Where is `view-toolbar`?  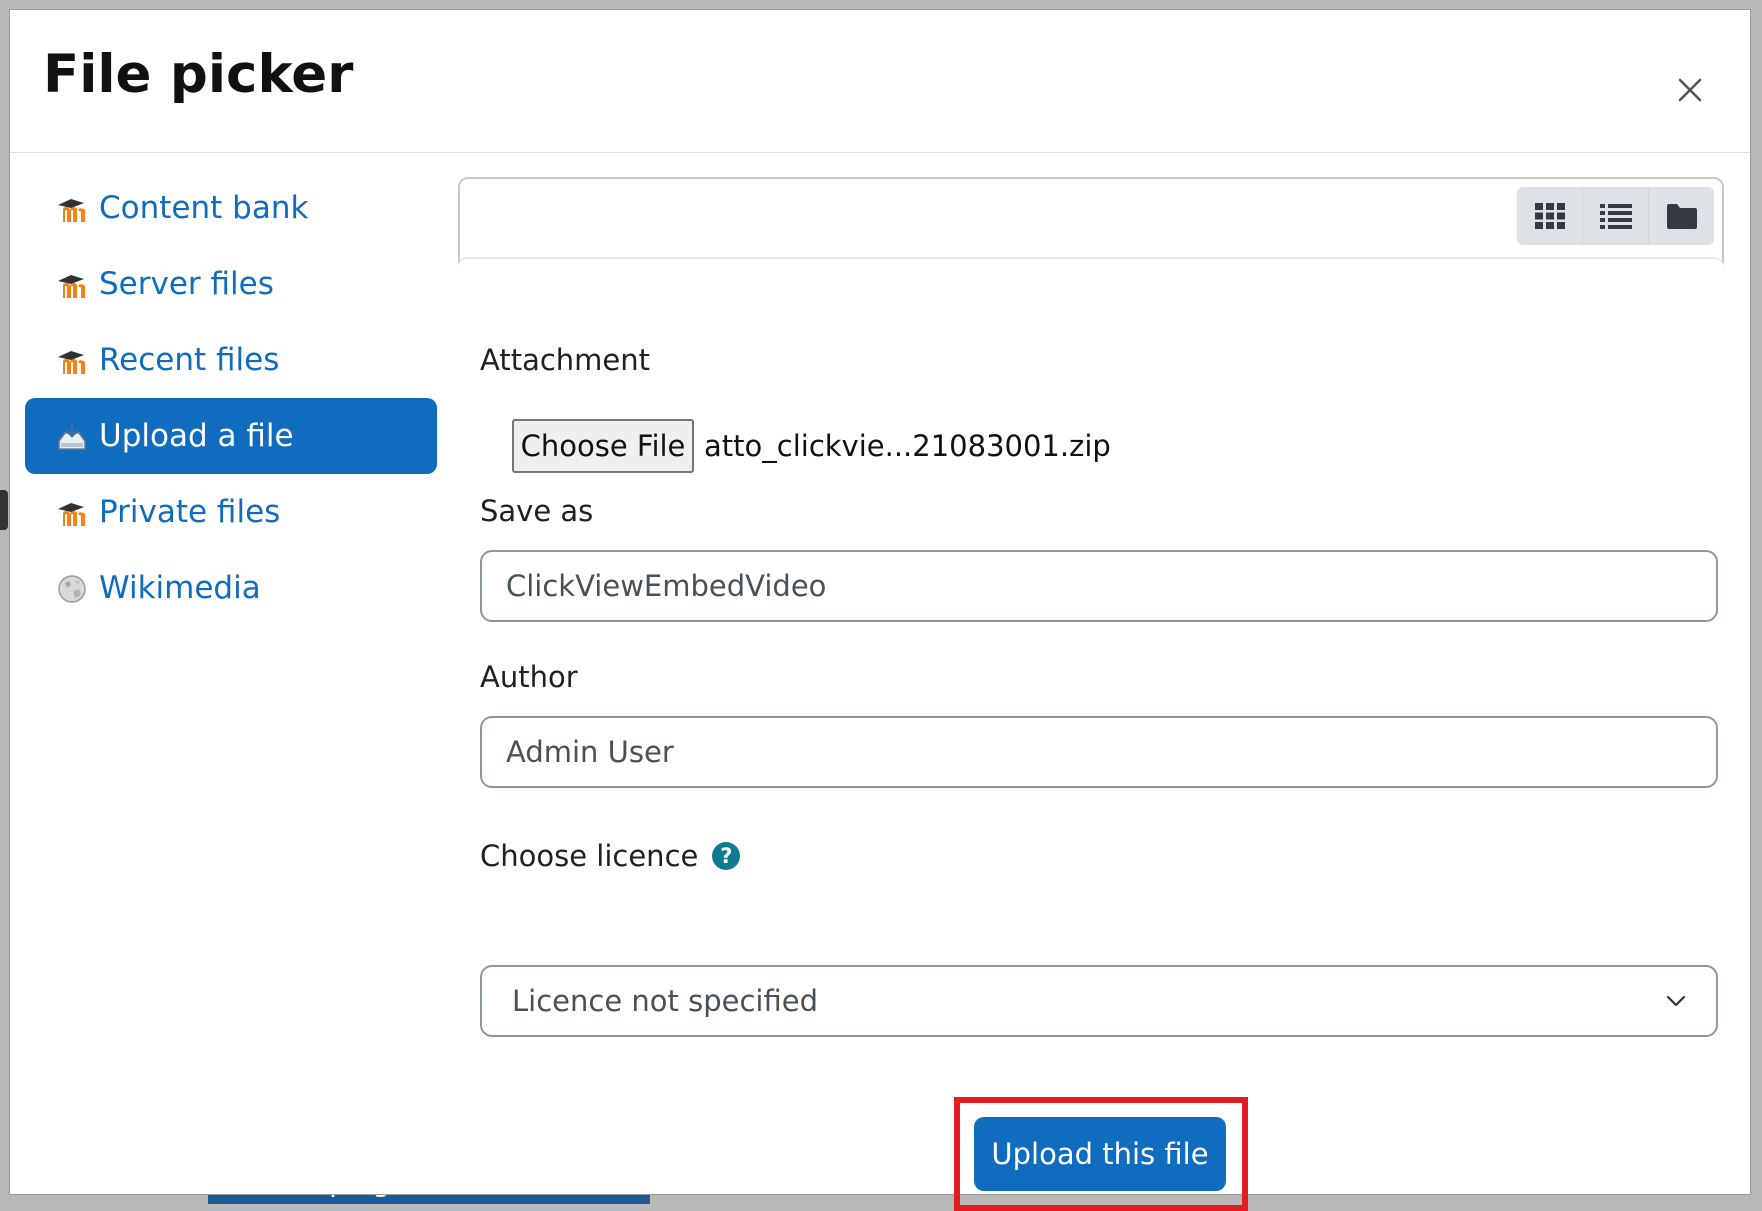
view-toolbar is located at coordinates (1615, 216).